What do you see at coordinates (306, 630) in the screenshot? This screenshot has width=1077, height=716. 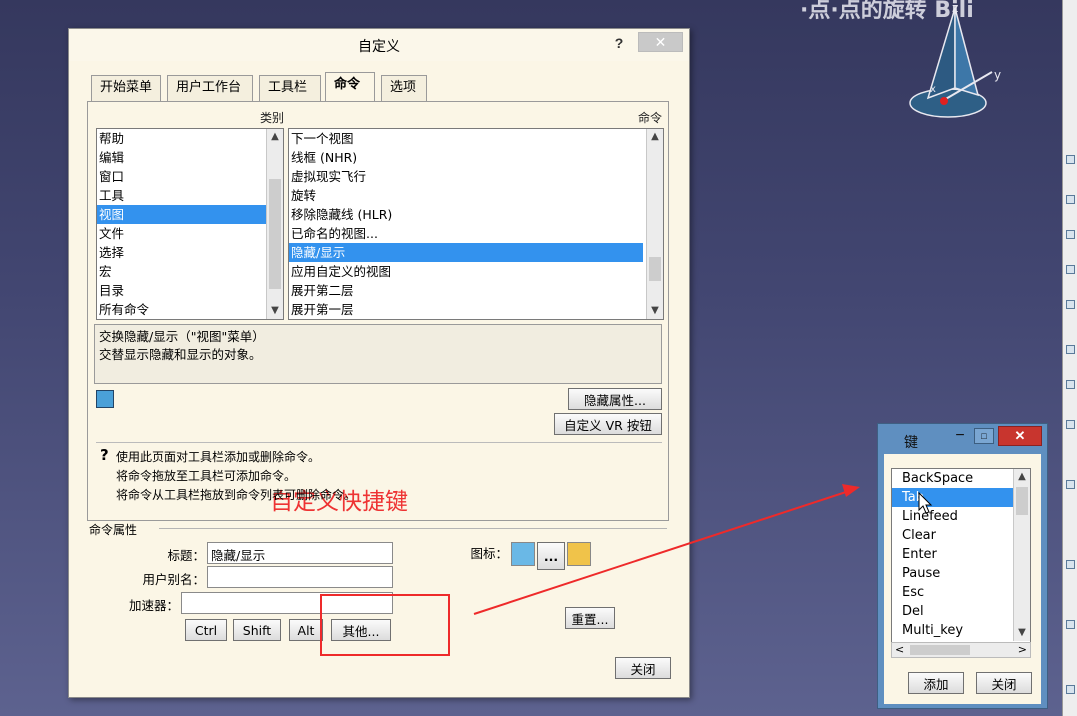 I see `alt-button: Alt` at bounding box center [306, 630].